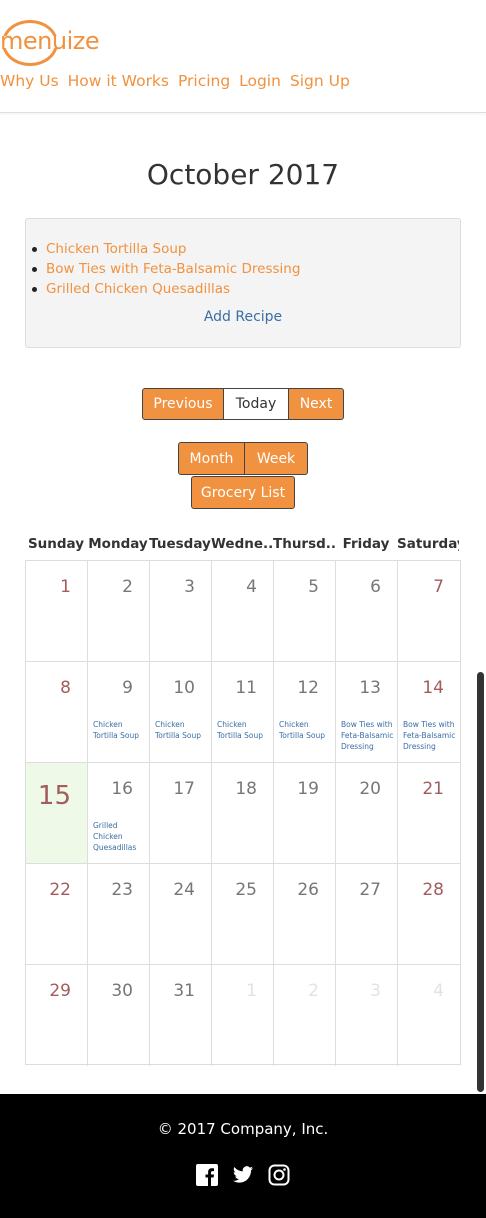 The image size is (486, 1218). Describe the element at coordinates (260, 81) in the screenshot. I see `nav-login: Login` at that location.